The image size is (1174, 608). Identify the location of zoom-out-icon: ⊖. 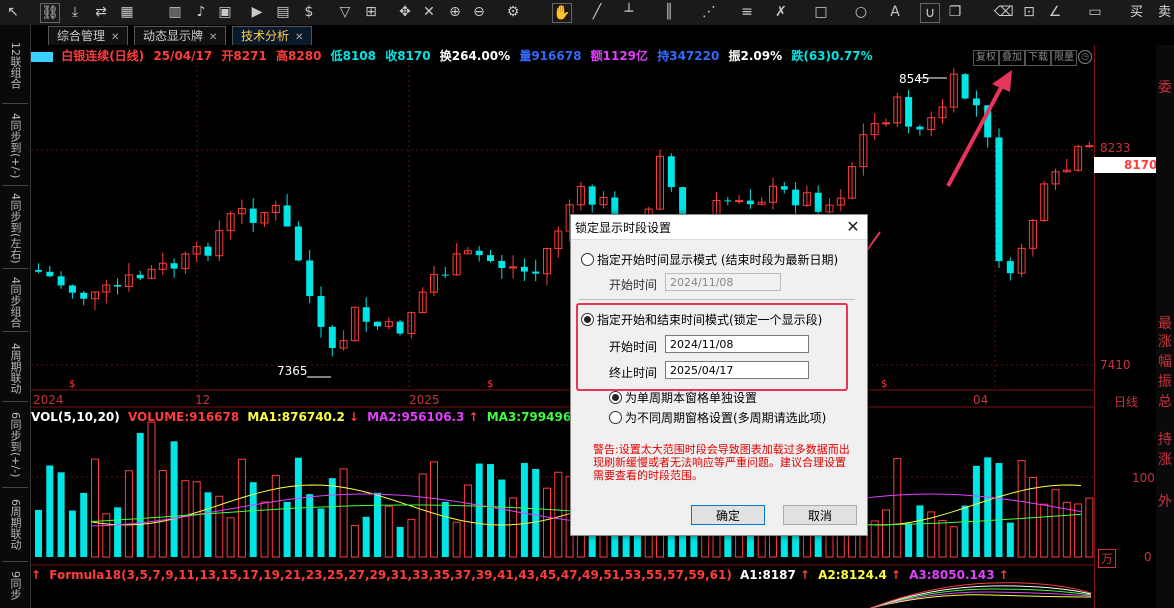
(479, 12).